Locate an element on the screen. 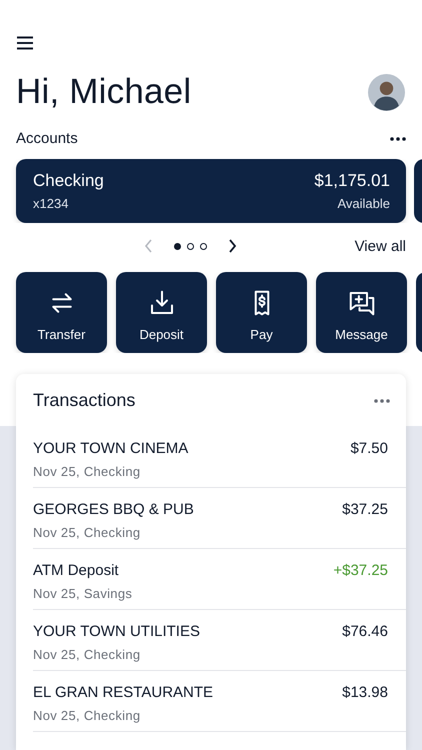  transaction-amount: $76.46 is located at coordinates (365, 632).